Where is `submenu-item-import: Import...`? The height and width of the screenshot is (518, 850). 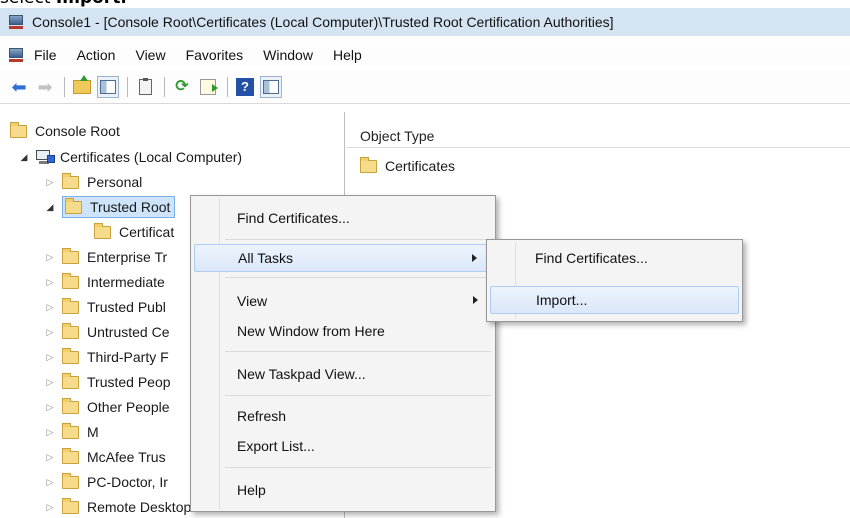
submenu-item-import: Import... is located at coordinates (614, 300).